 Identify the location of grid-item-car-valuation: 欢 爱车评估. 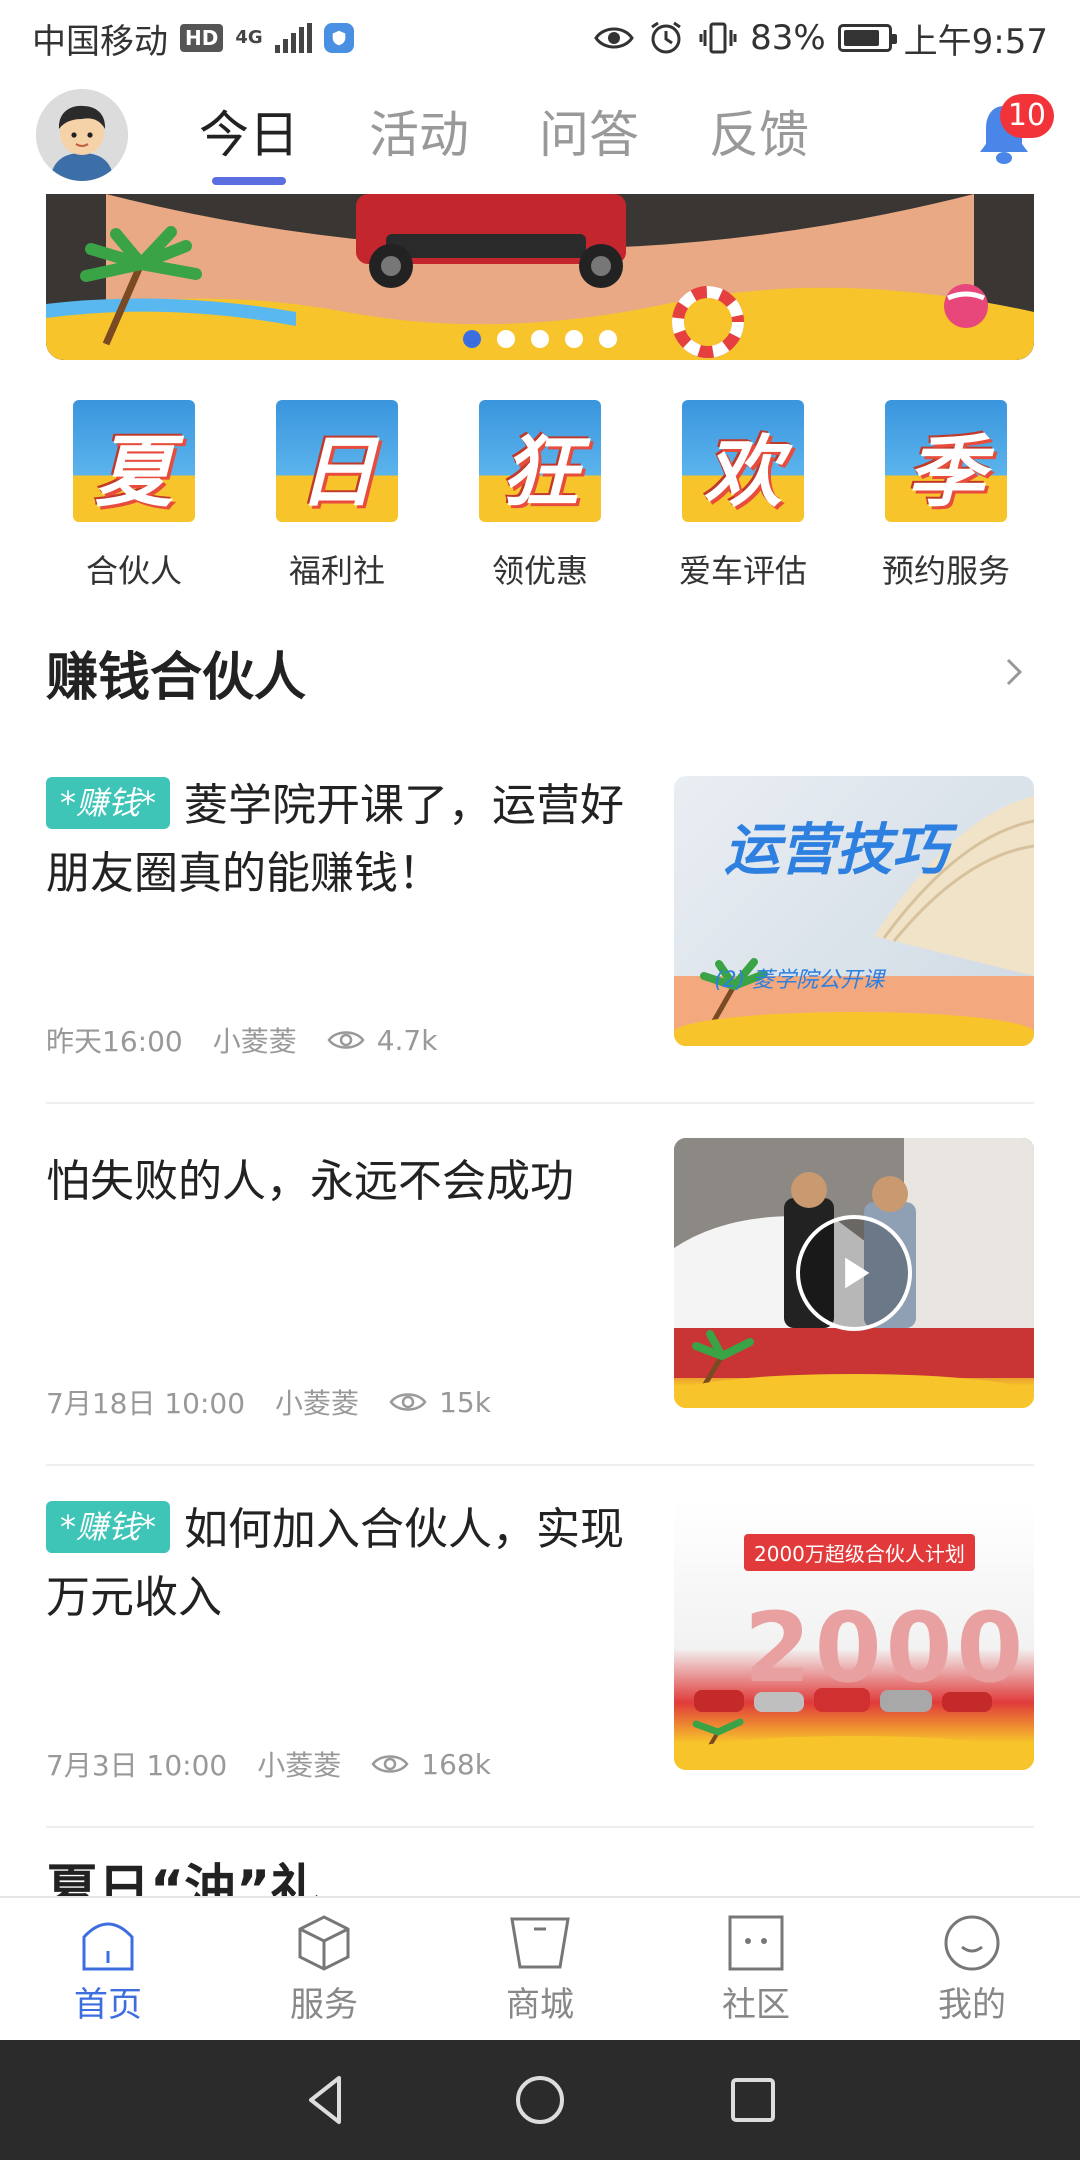
(743, 496).